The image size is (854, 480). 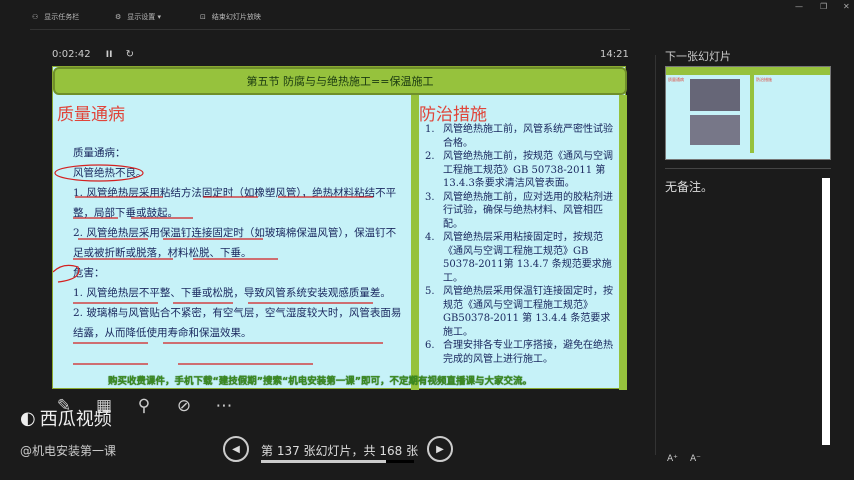 What do you see at coordinates (799, 6) in the screenshot?
I see `minimize-button: —` at bounding box center [799, 6].